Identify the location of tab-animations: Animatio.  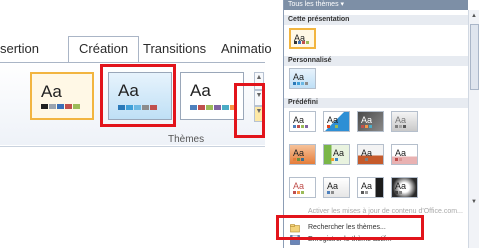
(246, 49).